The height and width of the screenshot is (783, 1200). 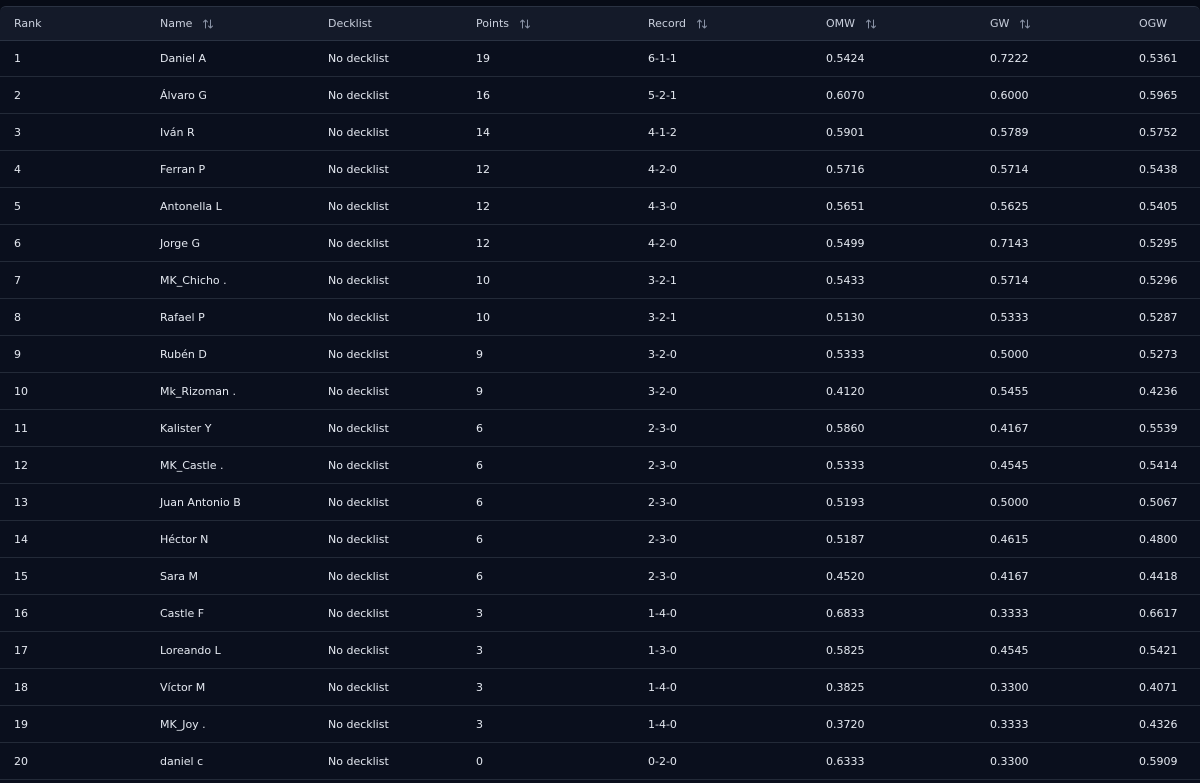 What do you see at coordinates (841, 23) in the screenshot?
I see `column-header-label: OMW` at bounding box center [841, 23].